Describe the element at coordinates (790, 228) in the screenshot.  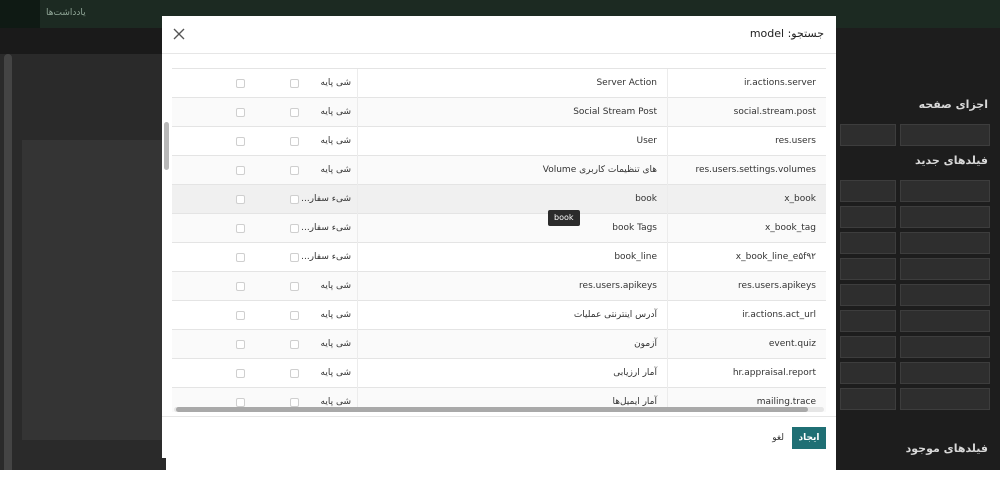
I see `model-cell: x_book_tag` at that location.